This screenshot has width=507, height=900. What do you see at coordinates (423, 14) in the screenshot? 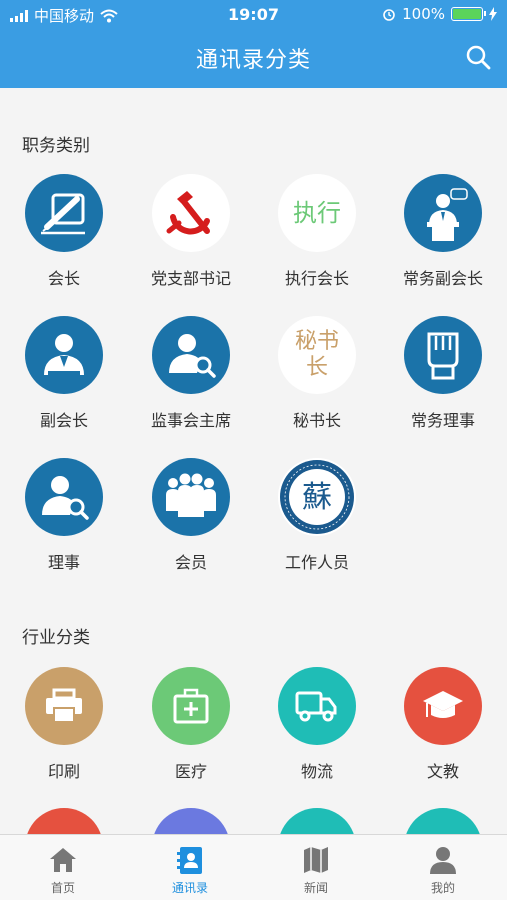
I see `battery-percent: 100%` at bounding box center [423, 14].